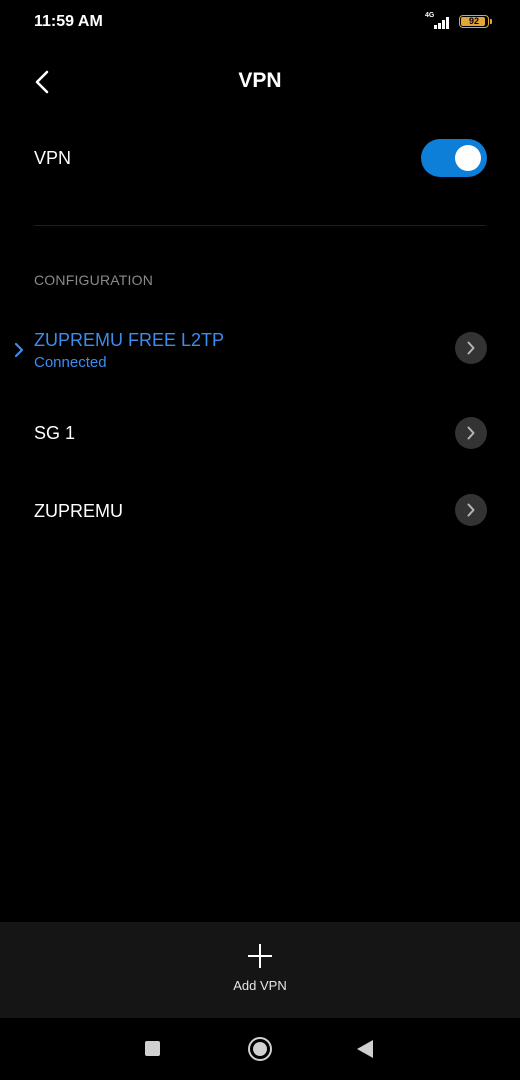  I want to click on home-circle-icon, so click(260, 1049).